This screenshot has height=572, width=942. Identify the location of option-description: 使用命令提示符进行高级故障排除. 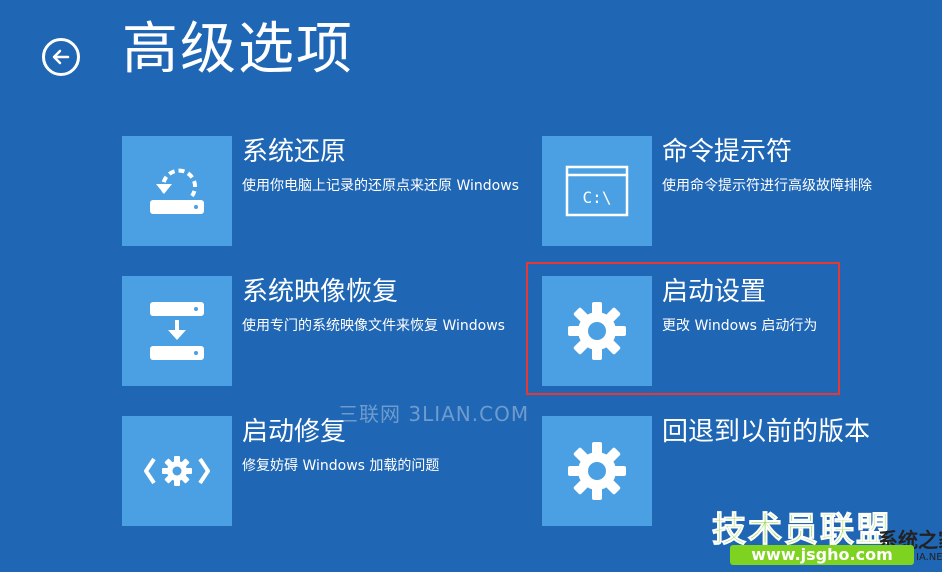
(767, 186).